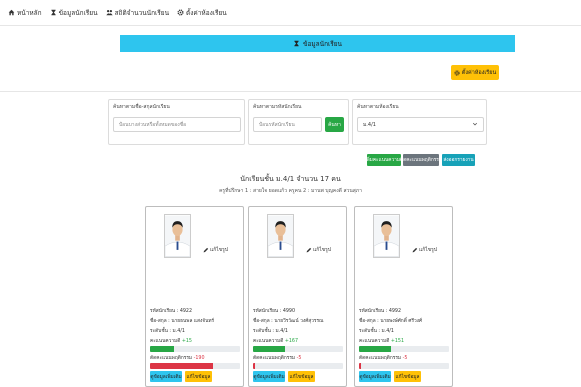 The width and height of the screenshot is (581, 387). I want to click on room-select: ม.4/1, so click(420, 124).